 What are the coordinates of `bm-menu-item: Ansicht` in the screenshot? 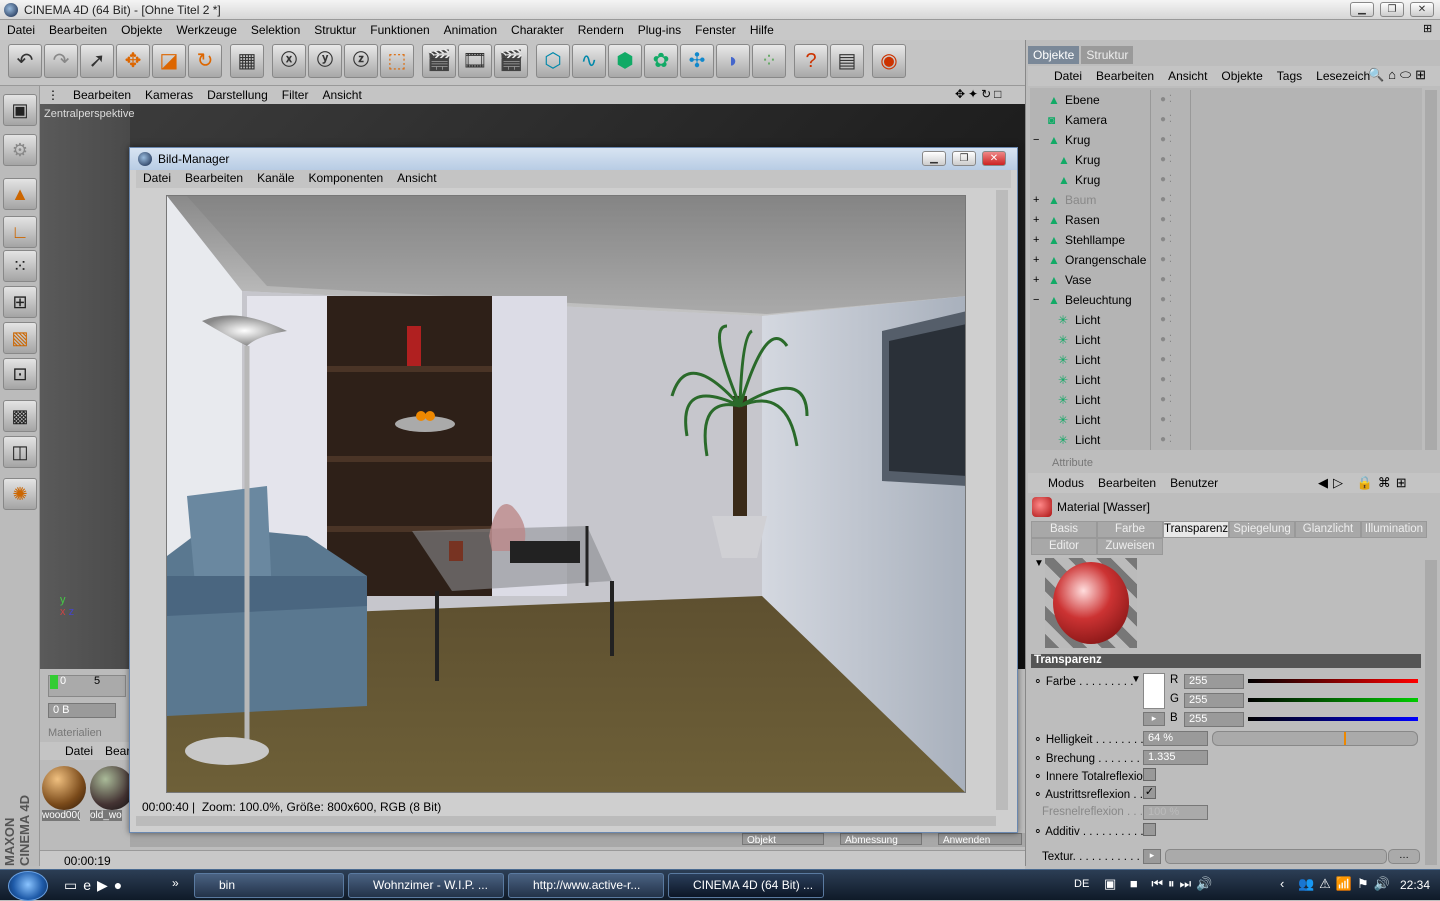 It's located at (416, 178).